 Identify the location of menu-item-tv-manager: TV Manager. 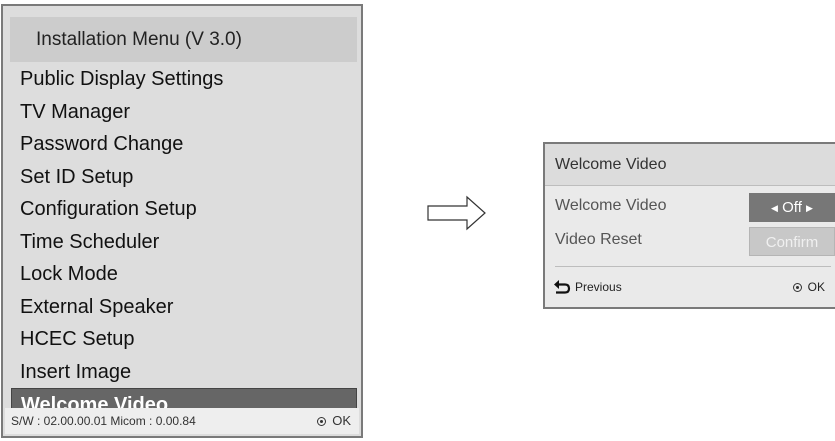
(184, 112).